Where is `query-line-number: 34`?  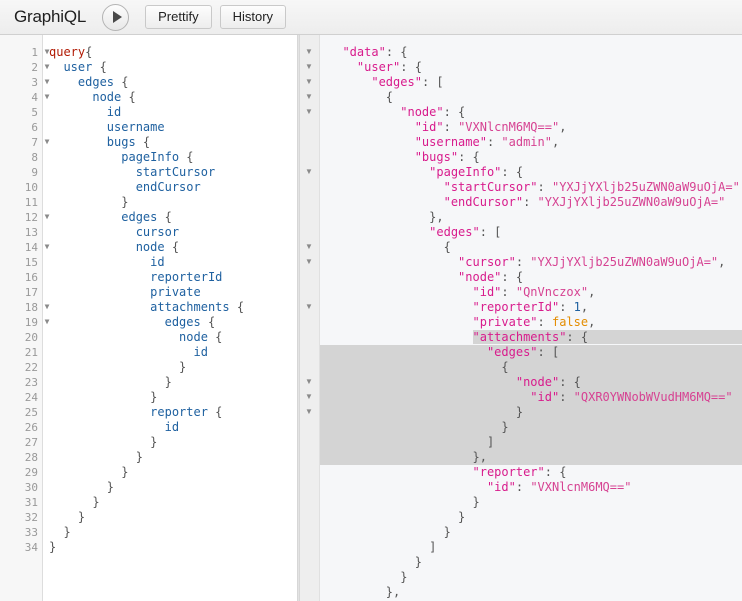
query-line-number: 34 is located at coordinates (31, 547).